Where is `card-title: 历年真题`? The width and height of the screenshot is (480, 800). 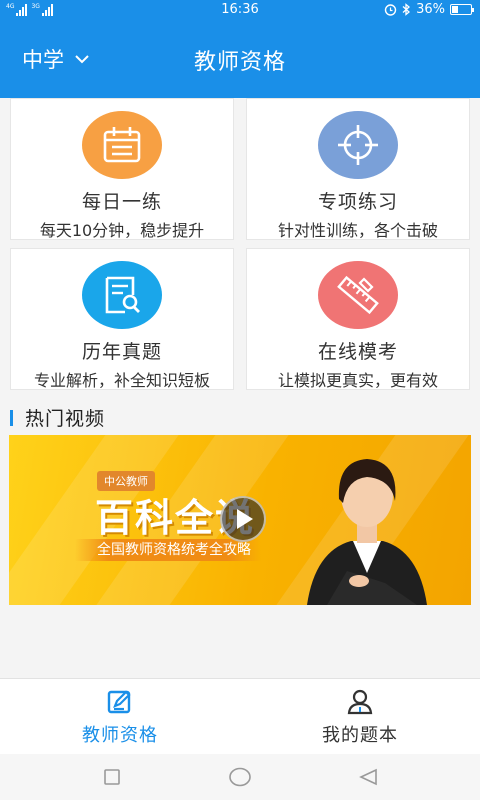
card-title: 历年真题 is located at coordinates (121, 352).